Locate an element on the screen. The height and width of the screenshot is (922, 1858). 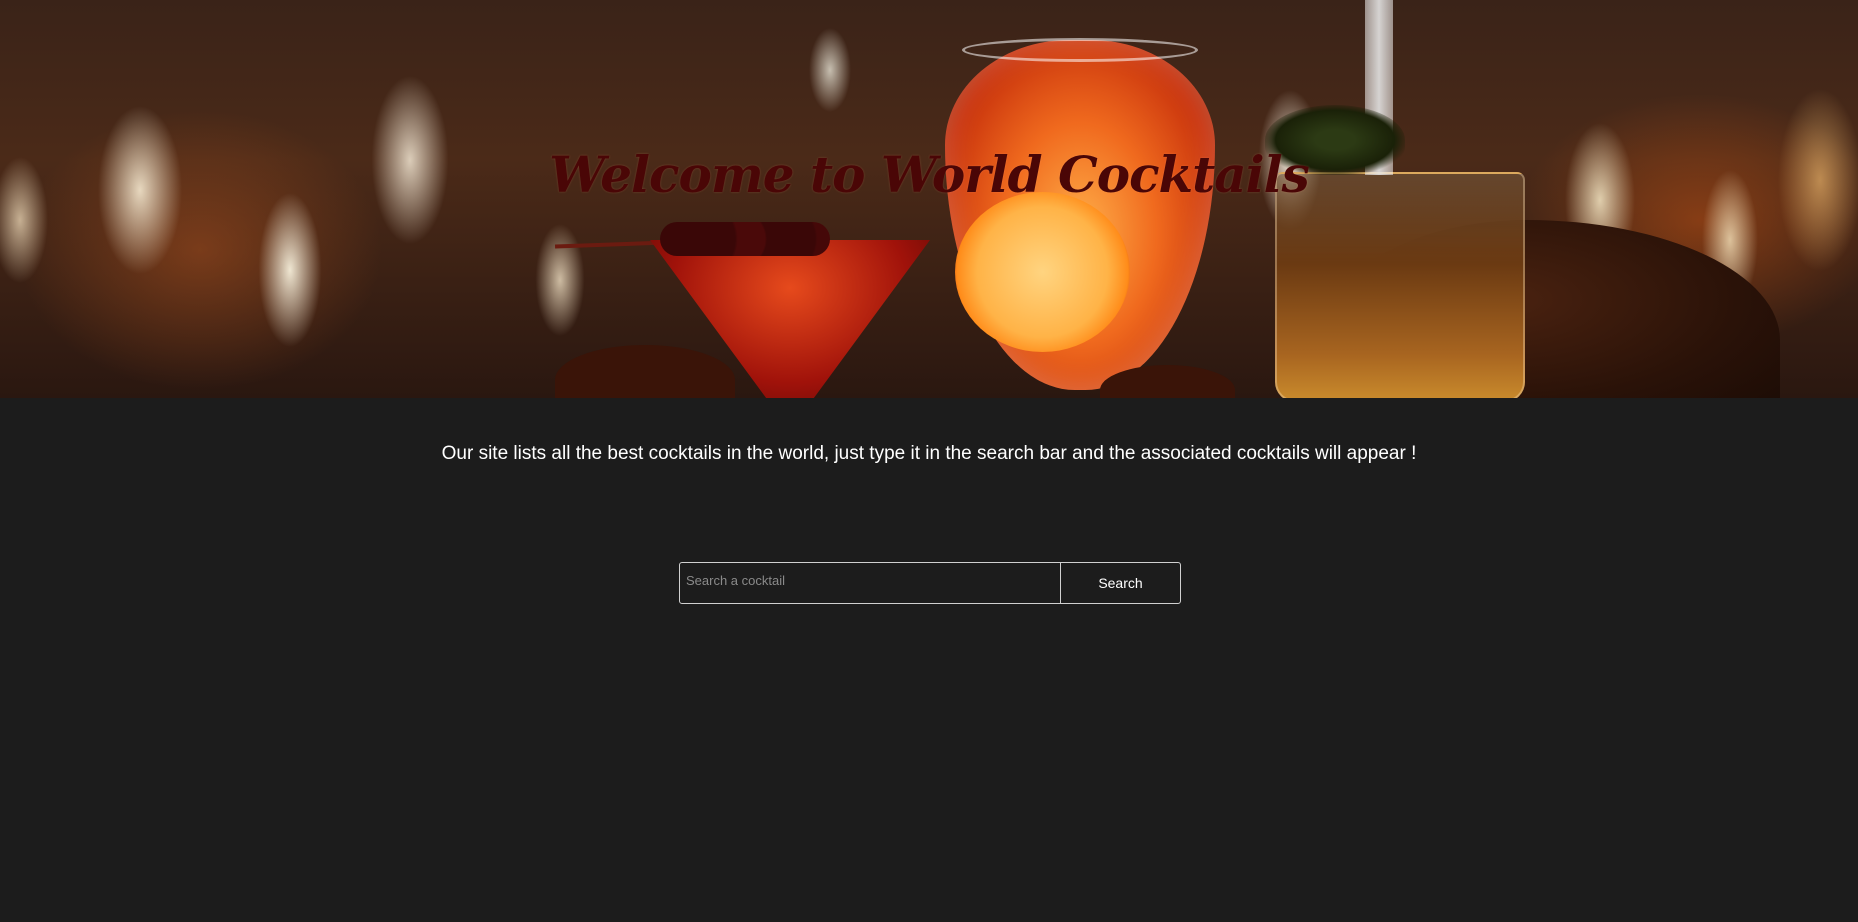
tumbler-glass-image is located at coordinates (1400, 285).